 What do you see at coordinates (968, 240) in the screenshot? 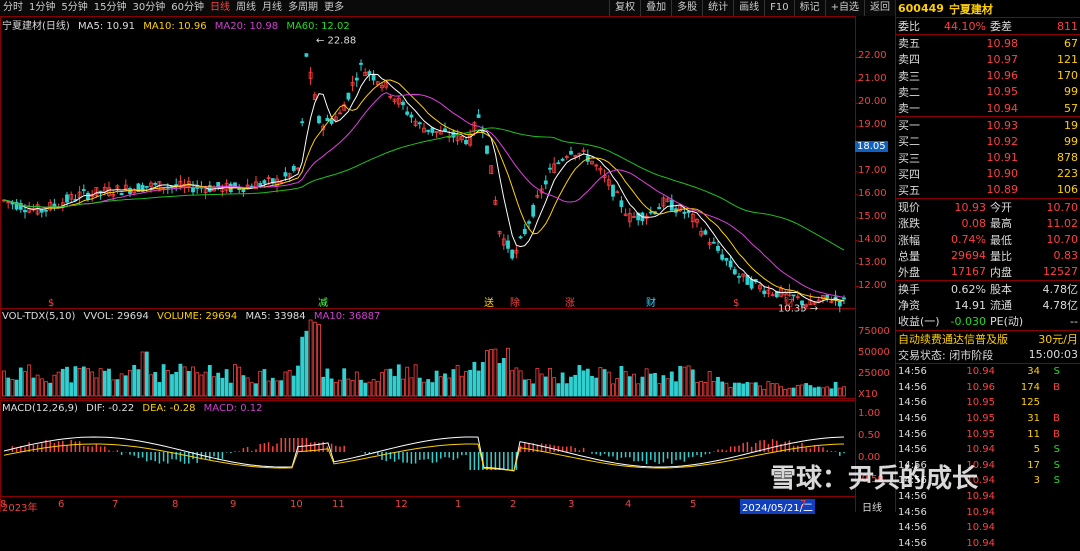
I see `stat-value: 0.74%` at bounding box center [968, 240].